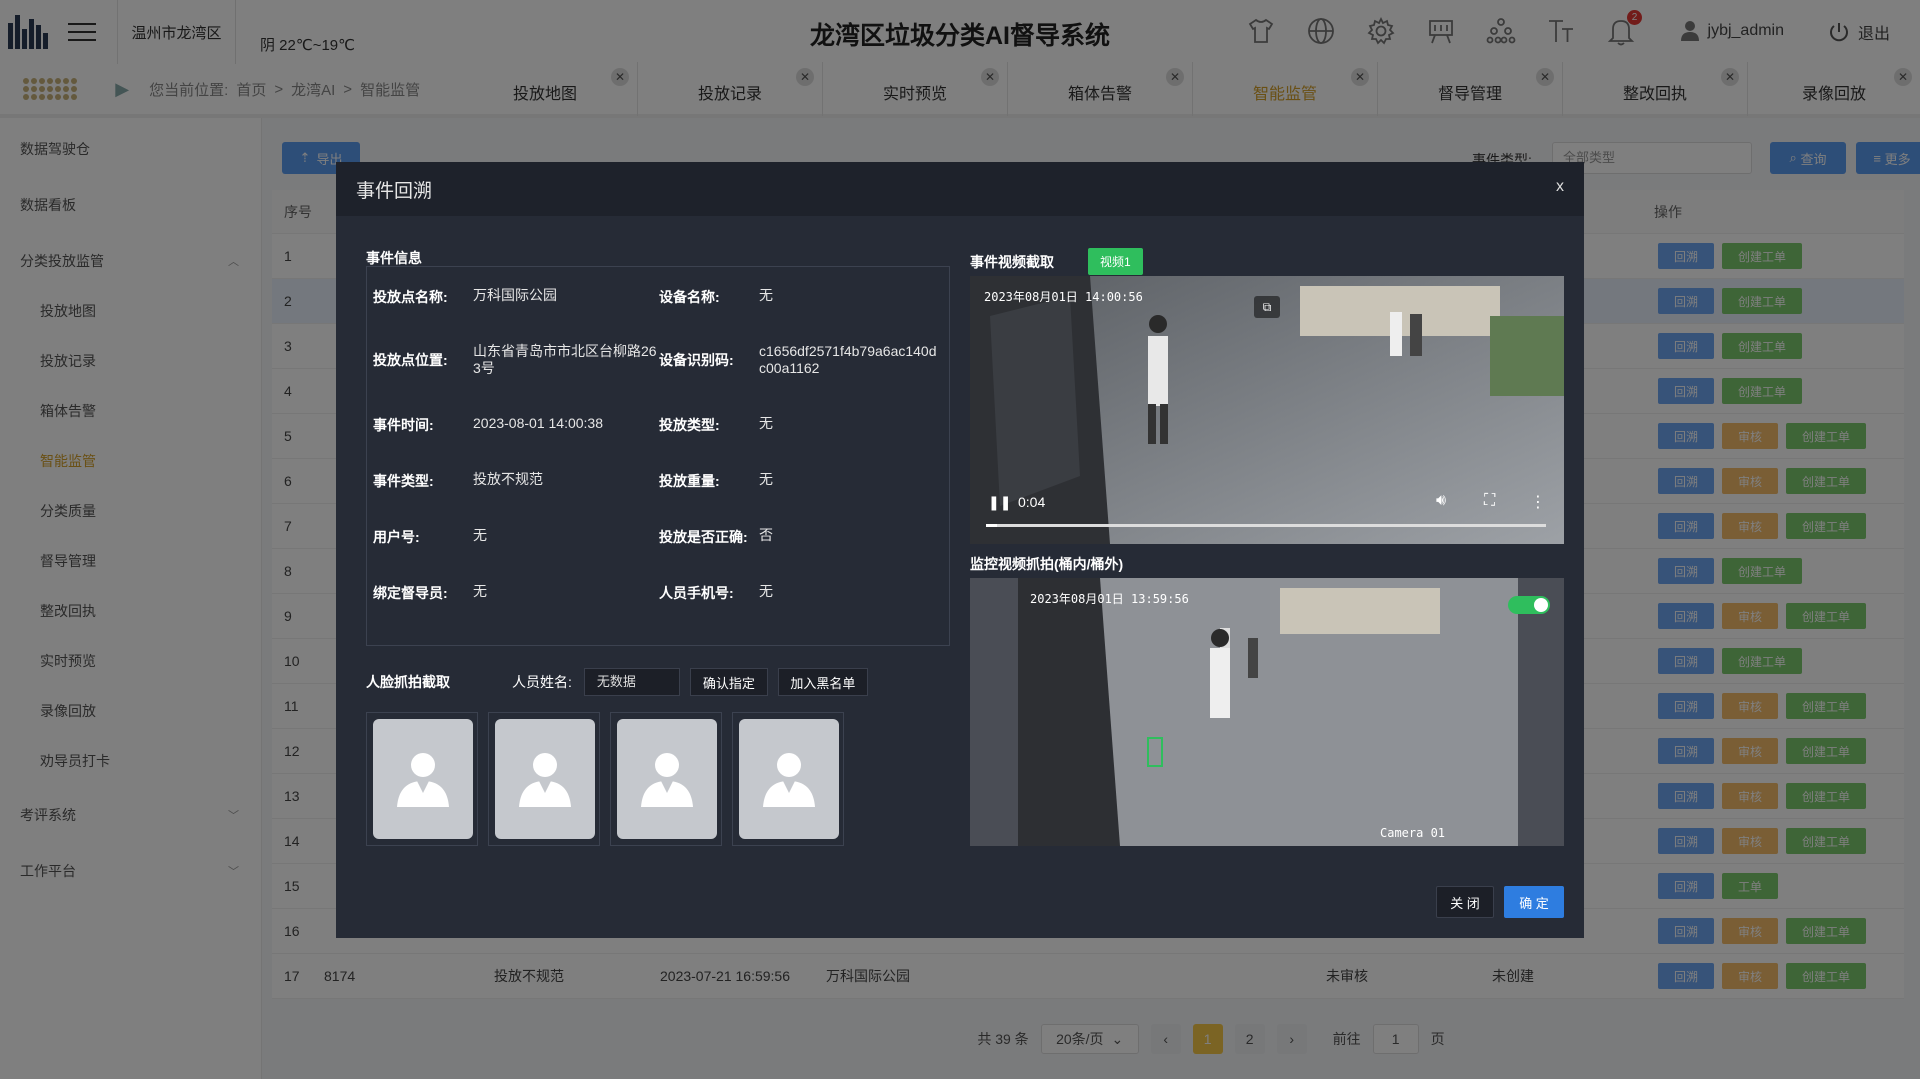  What do you see at coordinates (1012, 261) in the screenshot?
I see `video-section-title: 事件视频截取` at bounding box center [1012, 261].